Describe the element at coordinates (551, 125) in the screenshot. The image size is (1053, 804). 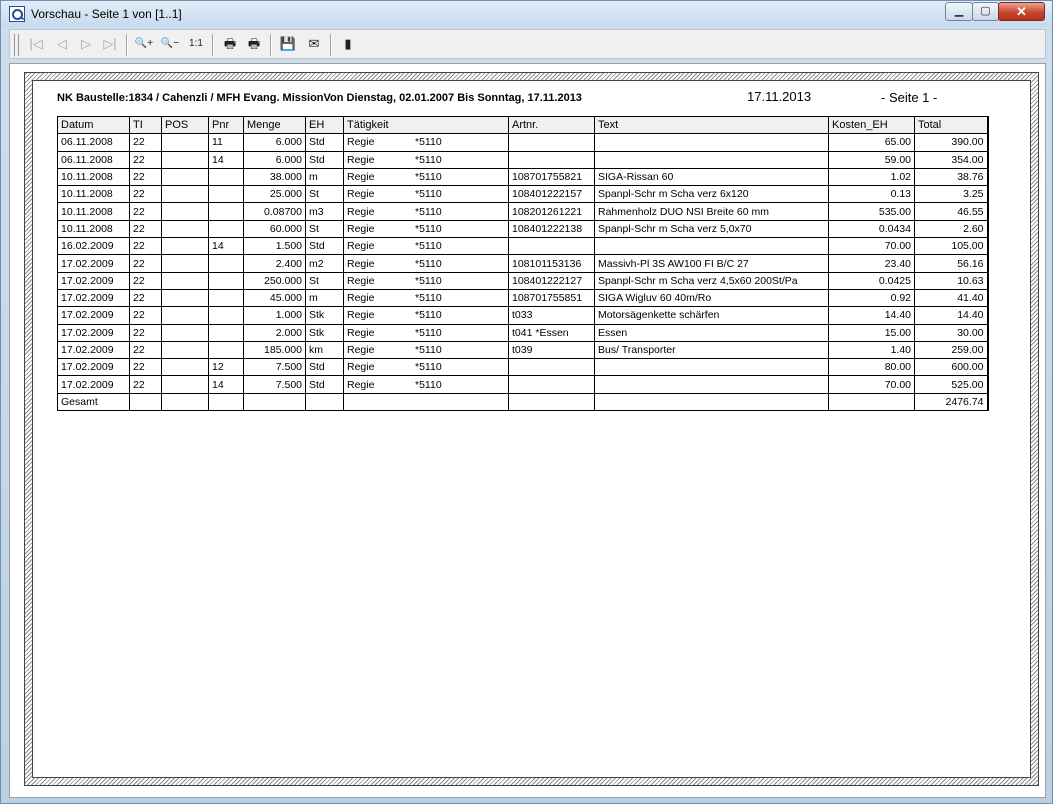
I see `col-artnr: Artnr.` at that location.